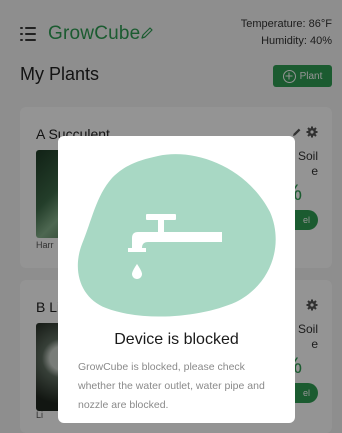 This screenshot has width=342, height=433. I want to click on dialog-title: Device is blocked, so click(176, 339).